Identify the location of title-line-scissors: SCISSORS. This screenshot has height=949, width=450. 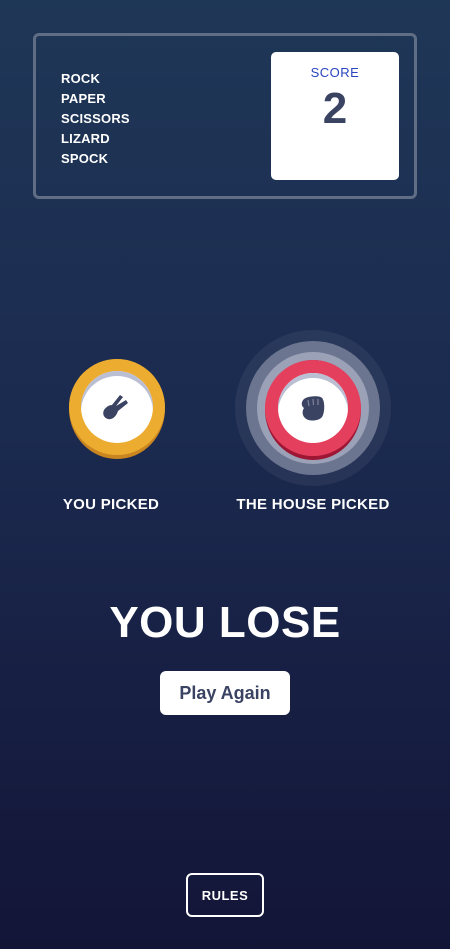
(95, 118).